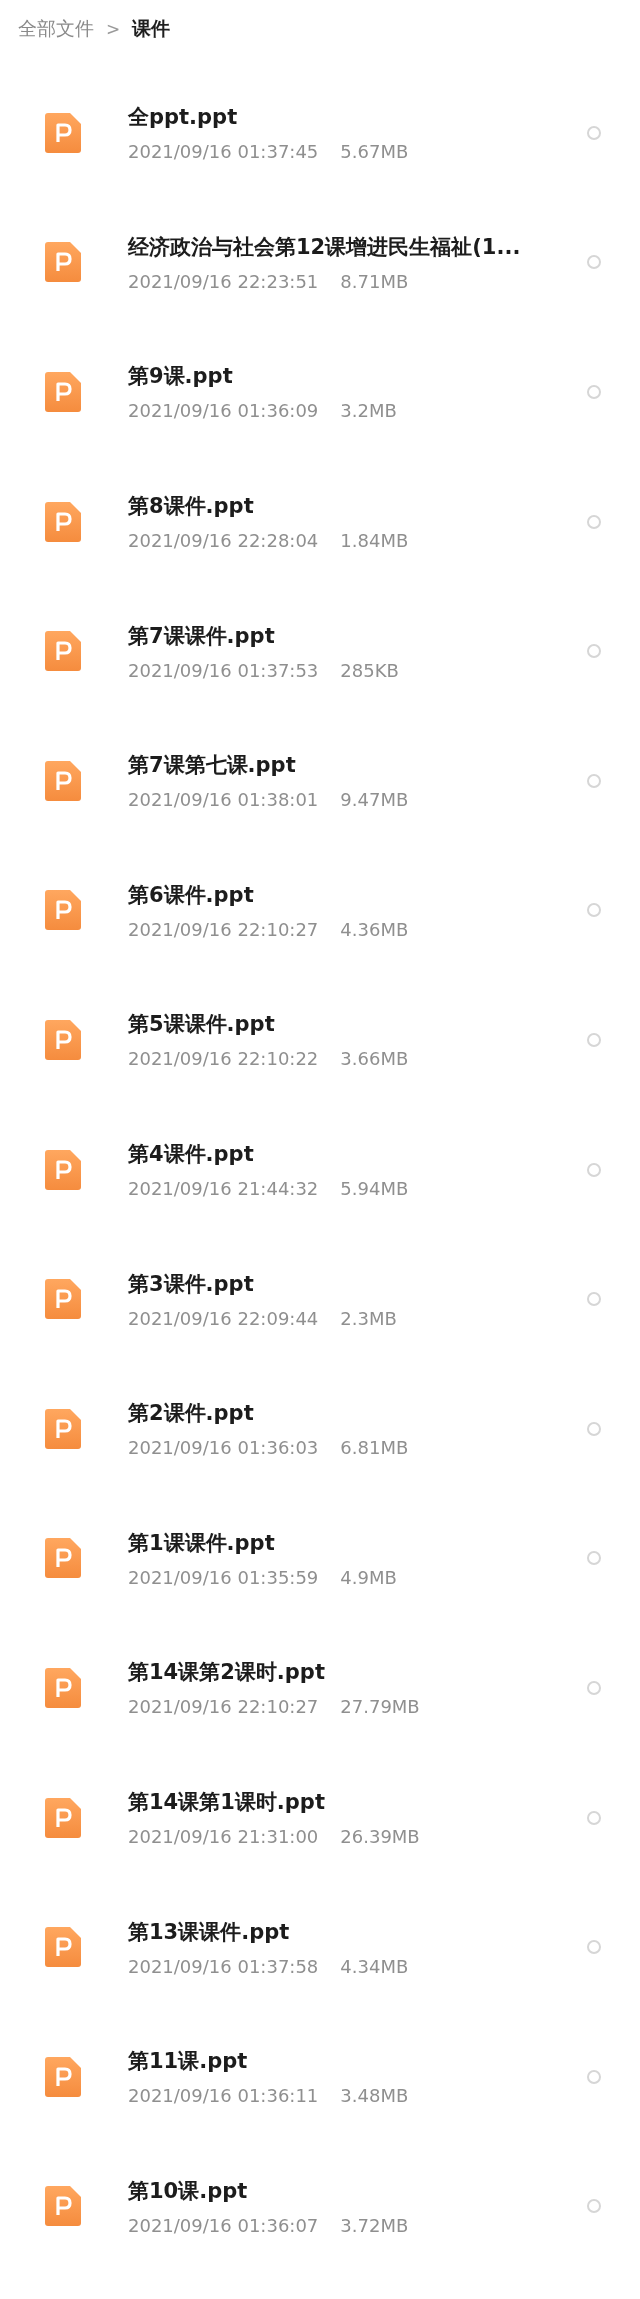 The width and height of the screenshot is (640, 2299). Describe the element at coordinates (357, 506) in the screenshot. I see `file-name: 第8课件.ppt` at that location.